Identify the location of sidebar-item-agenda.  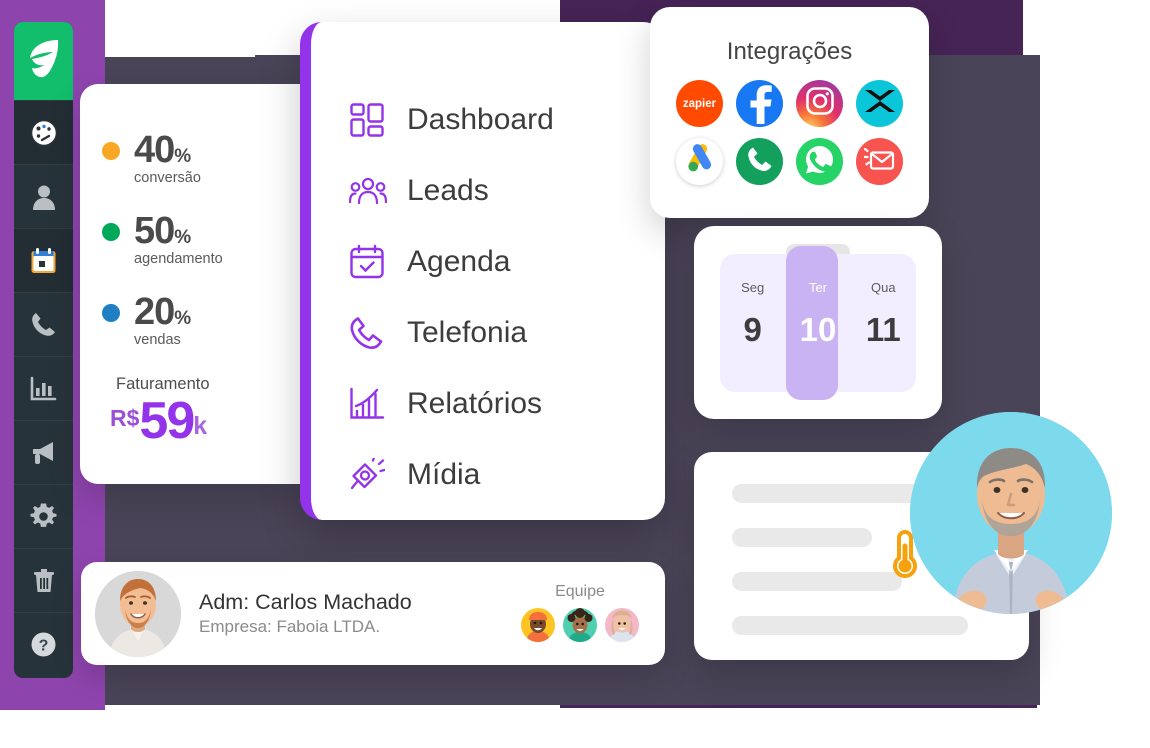
(43, 260).